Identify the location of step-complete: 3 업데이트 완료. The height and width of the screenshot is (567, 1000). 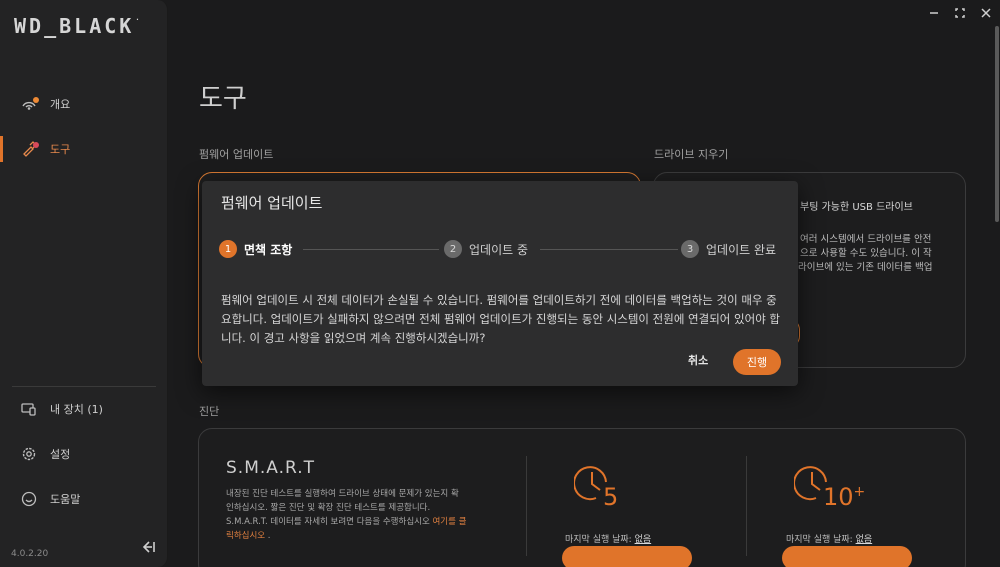
(728, 249).